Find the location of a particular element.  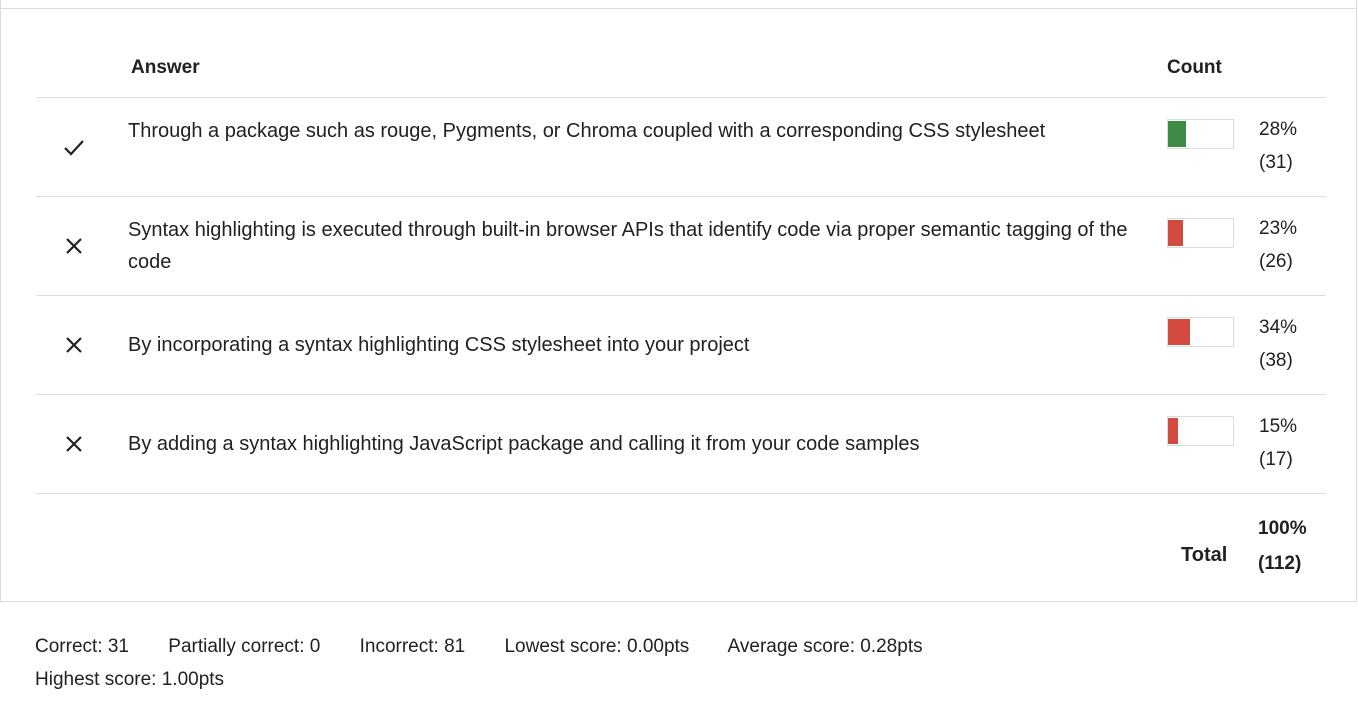

count-column-header: Count is located at coordinates (1194, 67).